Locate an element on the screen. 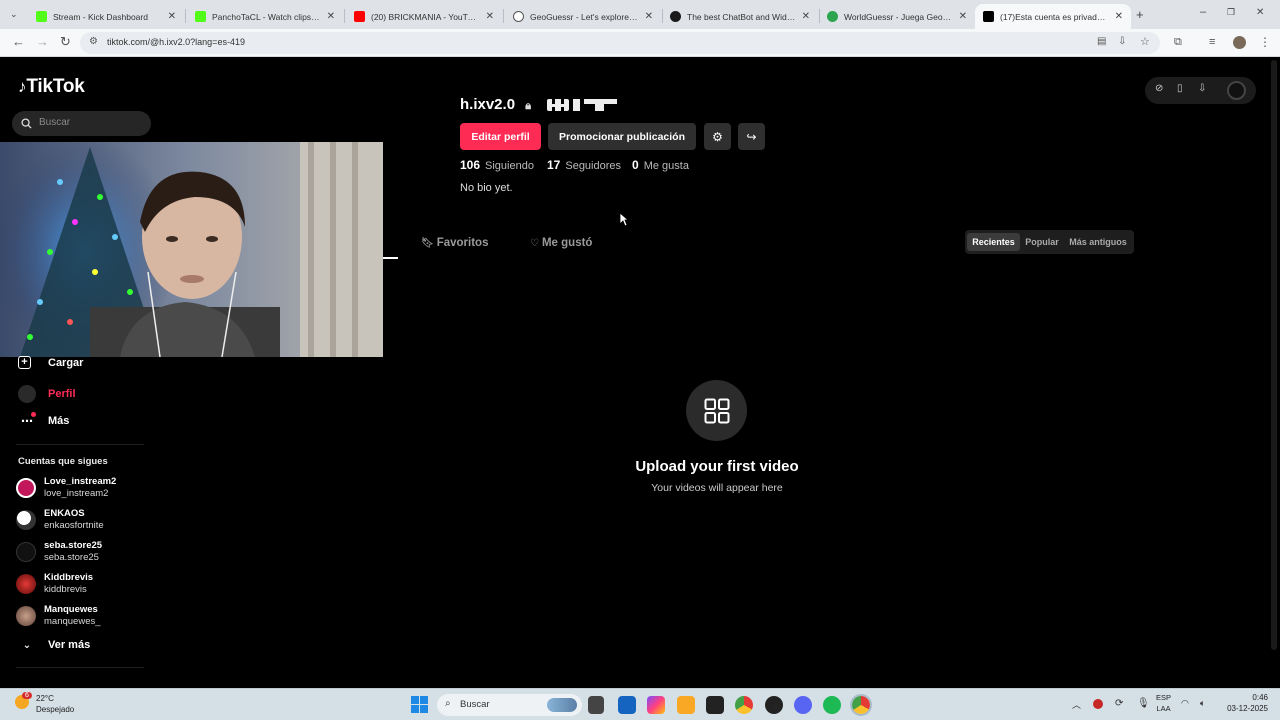 The width and height of the screenshot is (1280, 720). followed-account-item: Kiddbrevis kiddbrevis is located at coordinates (54, 584).